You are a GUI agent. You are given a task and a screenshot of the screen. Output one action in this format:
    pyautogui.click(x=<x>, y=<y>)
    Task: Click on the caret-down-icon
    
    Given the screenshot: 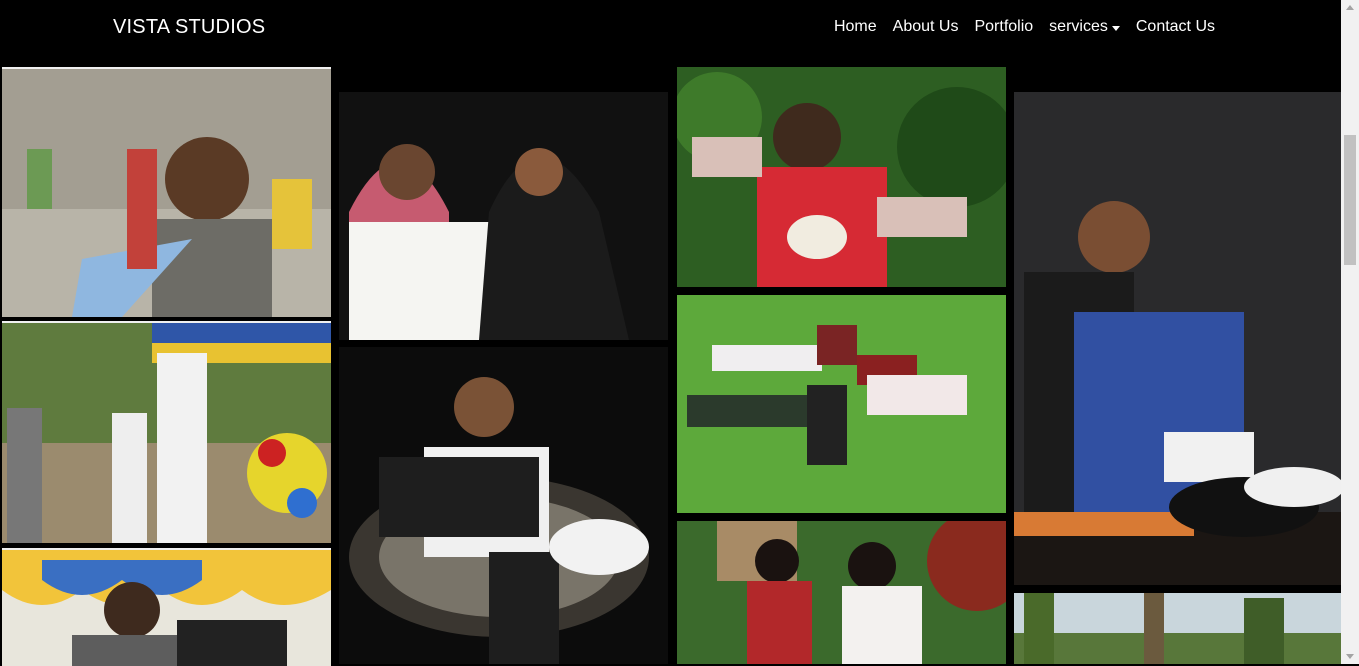 What is the action you would take?
    pyautogui.click(x=1115, y=28)
    